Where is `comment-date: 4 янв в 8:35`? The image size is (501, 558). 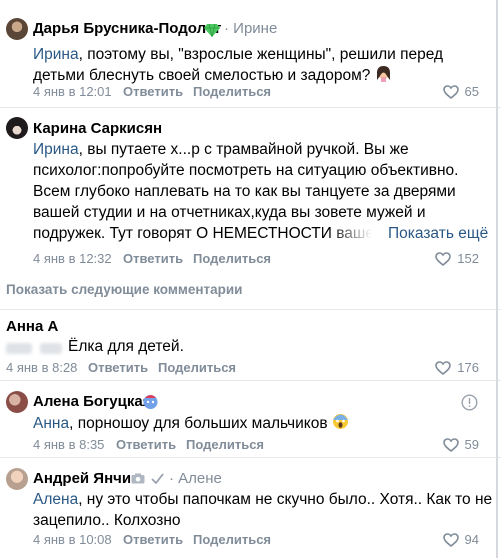 comment-date: 4 янв в 8:35 is located at coordinates (68, 444).